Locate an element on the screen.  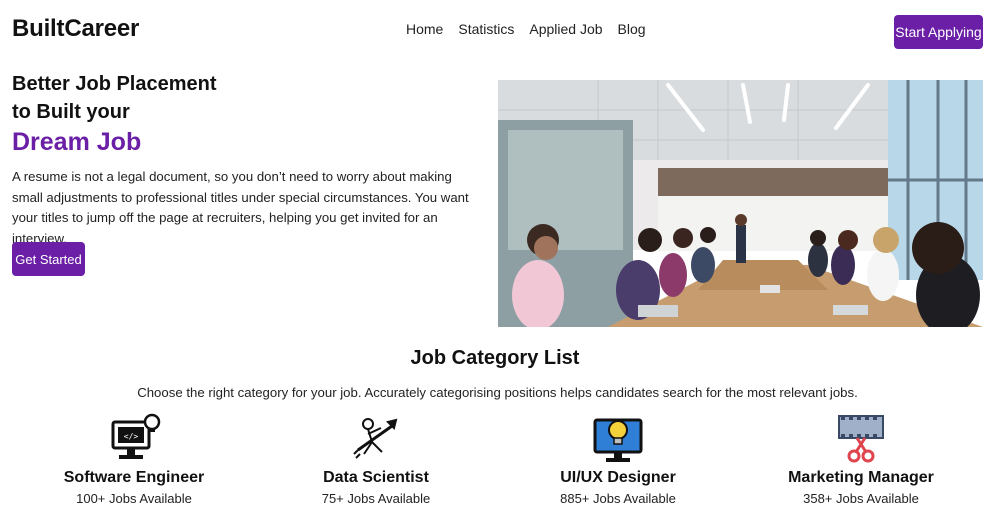
category-name: Marketing Manager is located at coordinates (861, 477).